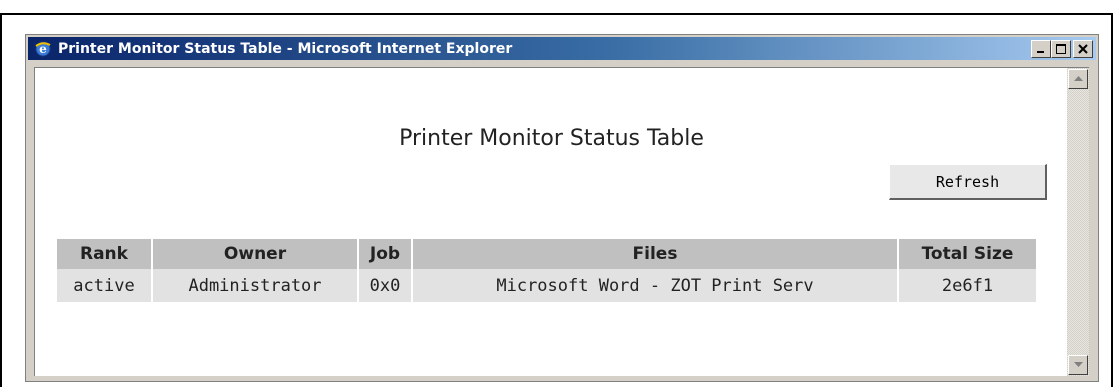 The height and width of the screenshot is (389, 1113). What do you see at coordinates (104, 254) in the screenshot?
I see `column-header-rank: Rank` at bounding box center [104, 254].